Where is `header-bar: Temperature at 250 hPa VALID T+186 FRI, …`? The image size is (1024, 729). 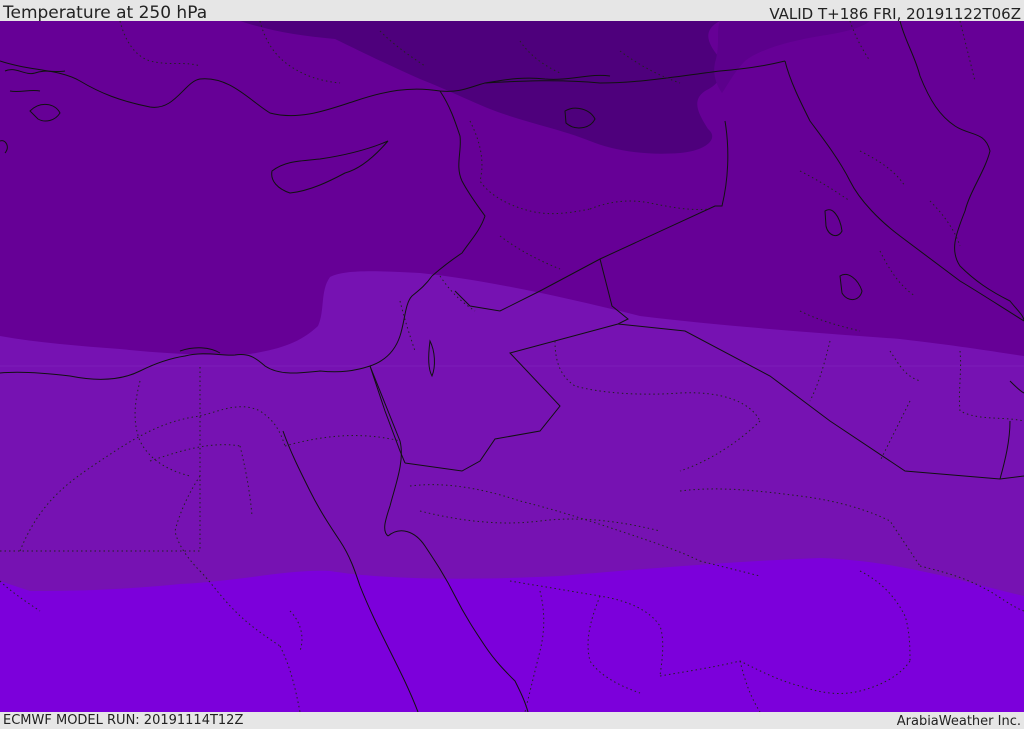
header-bar: Temperature at 250 hPa VALID T+186 FRI, … is located at coordinates (512, 11).